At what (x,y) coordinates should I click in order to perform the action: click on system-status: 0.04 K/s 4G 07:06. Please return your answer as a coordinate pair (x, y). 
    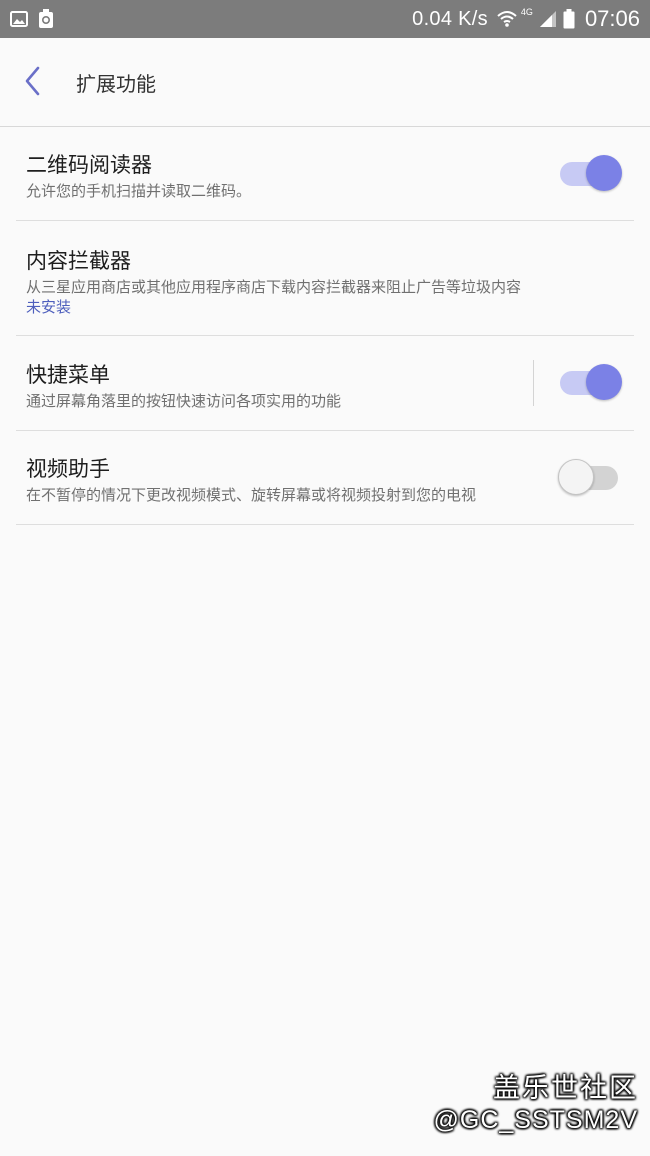
    Looking at the image, I should click on (526, 19).